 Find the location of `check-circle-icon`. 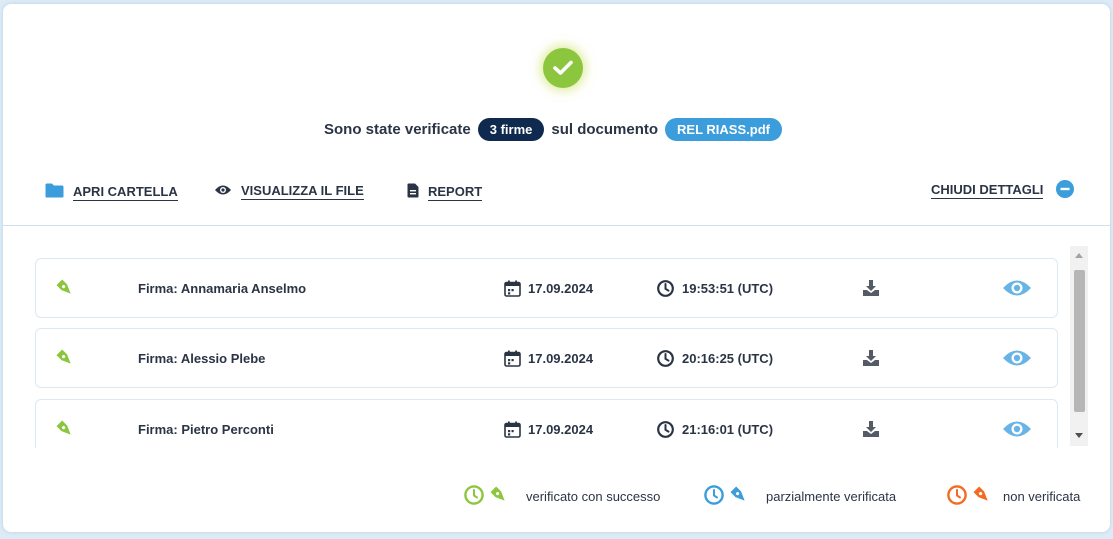

check-circle-icon is located at coordinates (563, 68).